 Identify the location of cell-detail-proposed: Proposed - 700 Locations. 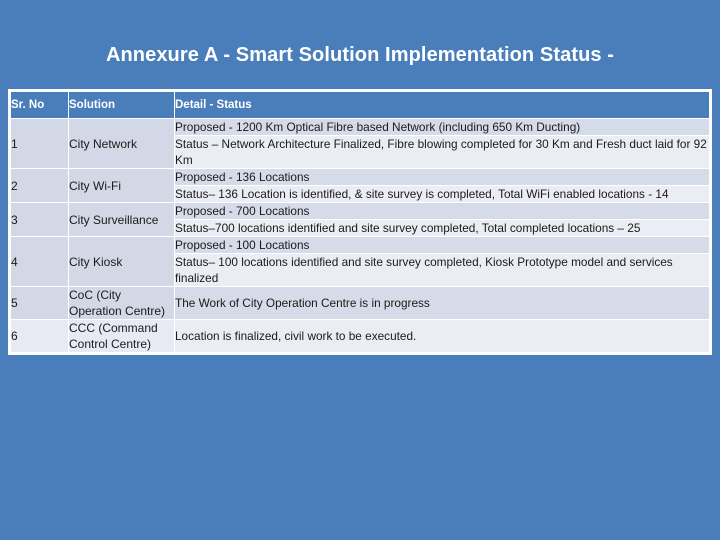
(442, 211).